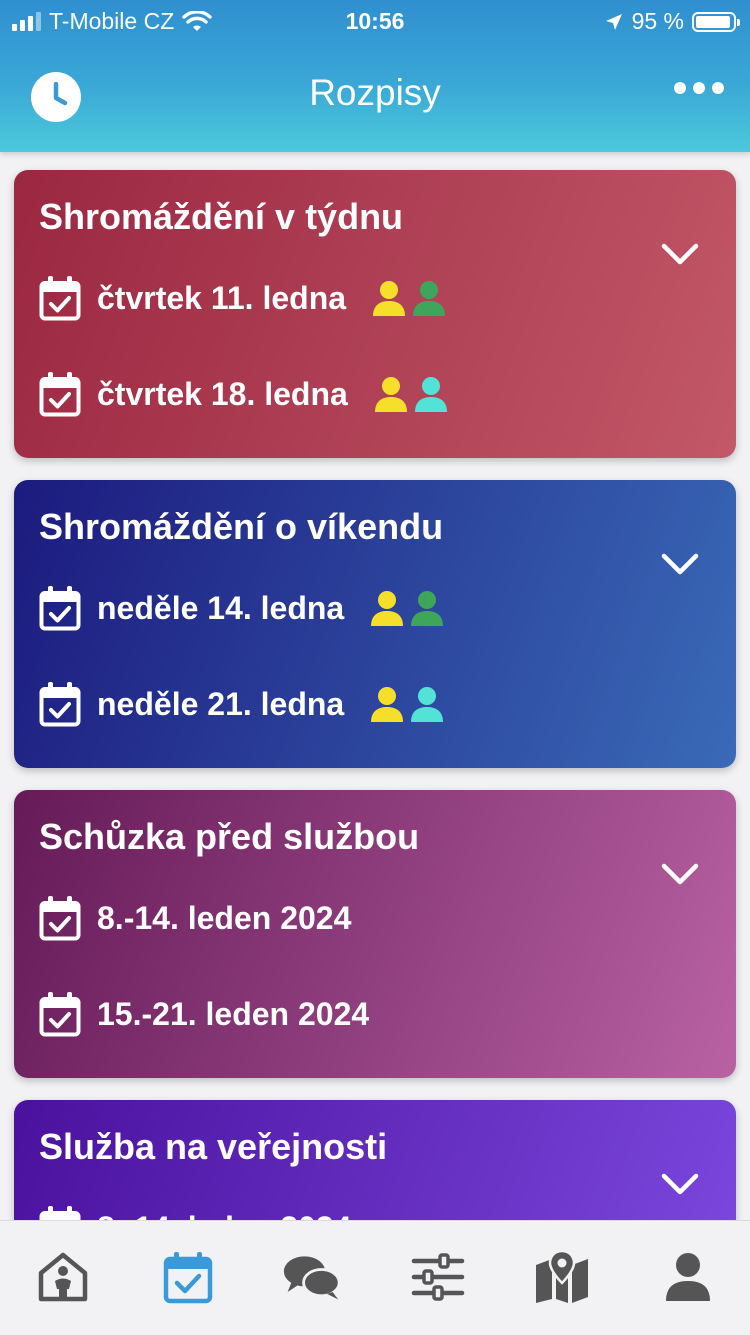 The image size is (750, 1335). Describe the element at coordinates (375, 92) in the screenshot. I see `page-title: Rozpisy` at that location.